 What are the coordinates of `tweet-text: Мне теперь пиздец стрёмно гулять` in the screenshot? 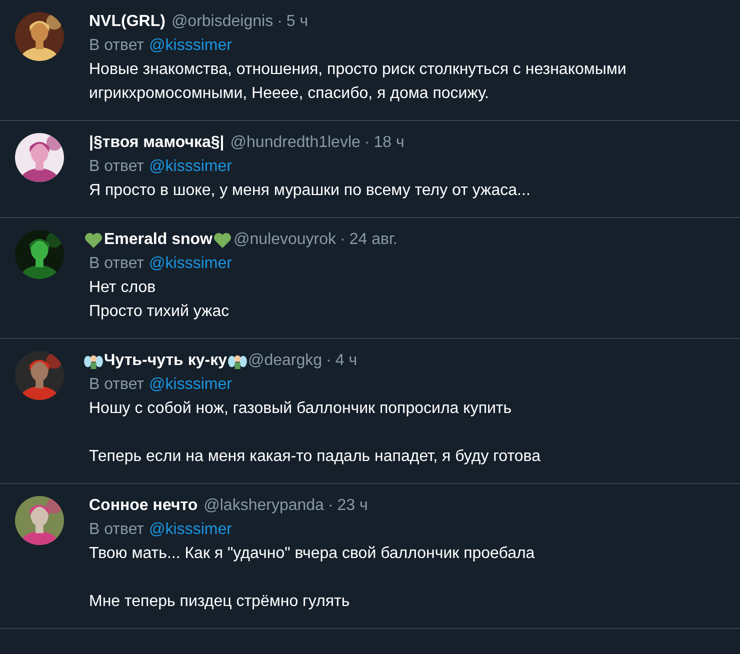 It's located at (220, 602).